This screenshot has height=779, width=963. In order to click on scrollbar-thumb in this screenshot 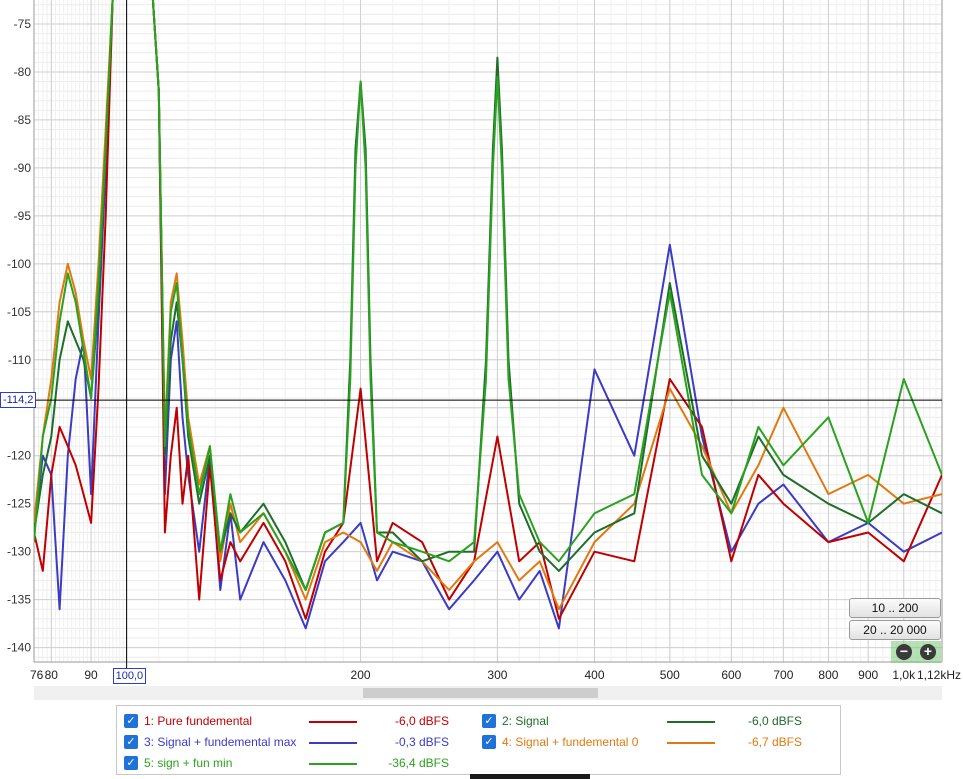, I will do `click(480, 693)`.